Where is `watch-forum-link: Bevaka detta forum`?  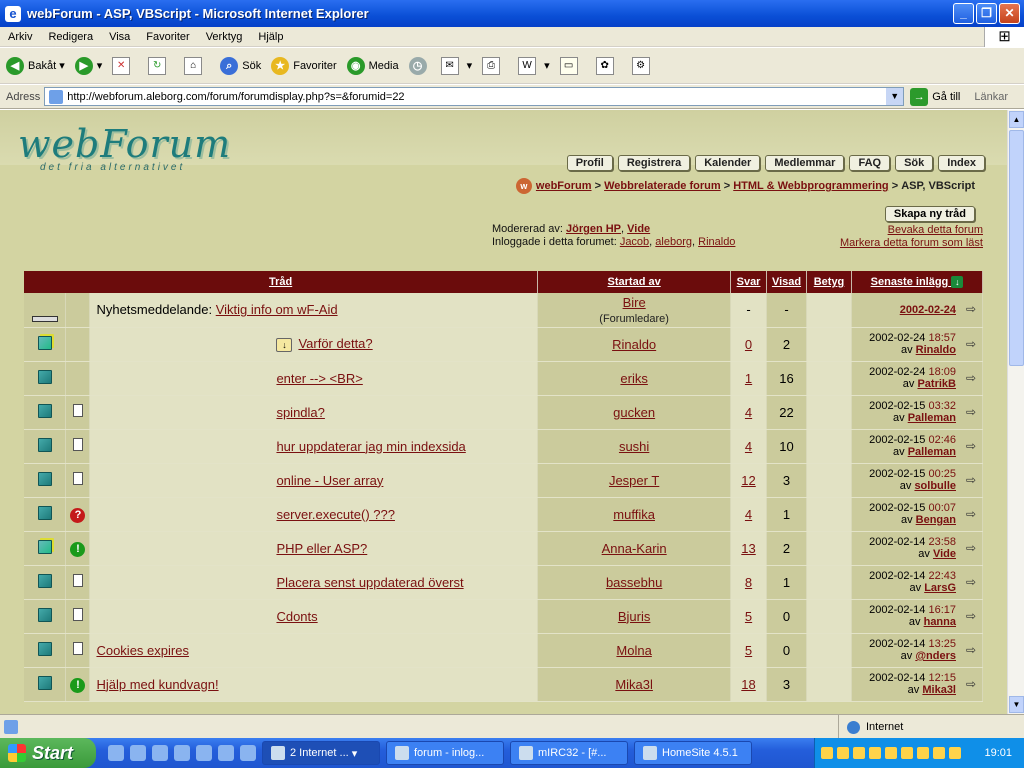
watch-forum-link: Bevaka detta forum is located at coordinates (935, 230).